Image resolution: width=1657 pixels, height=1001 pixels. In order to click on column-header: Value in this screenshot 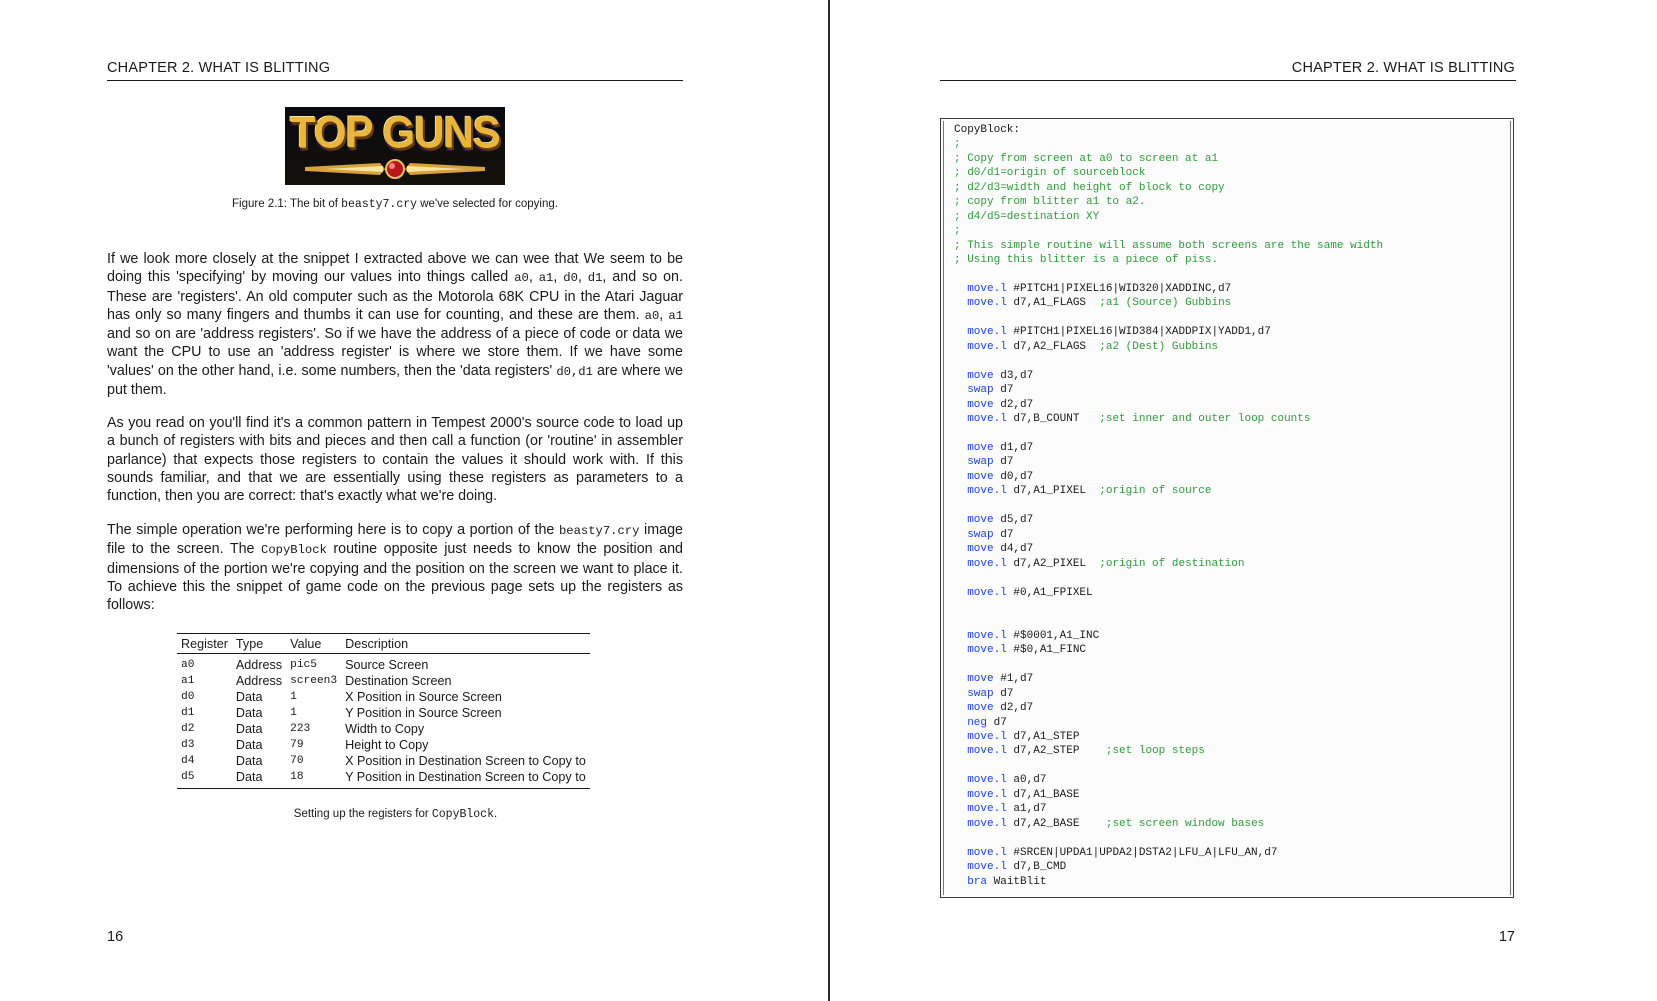, I will do `click(314, 643)`.